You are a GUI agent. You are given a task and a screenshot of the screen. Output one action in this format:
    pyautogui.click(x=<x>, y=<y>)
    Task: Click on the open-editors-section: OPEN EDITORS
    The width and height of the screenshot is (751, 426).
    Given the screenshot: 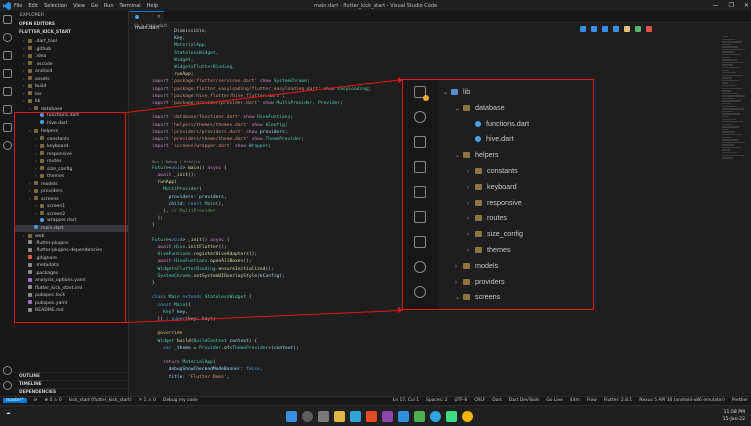 What is the action you would take?
    pyautogui.click(x=71, y=25)
    